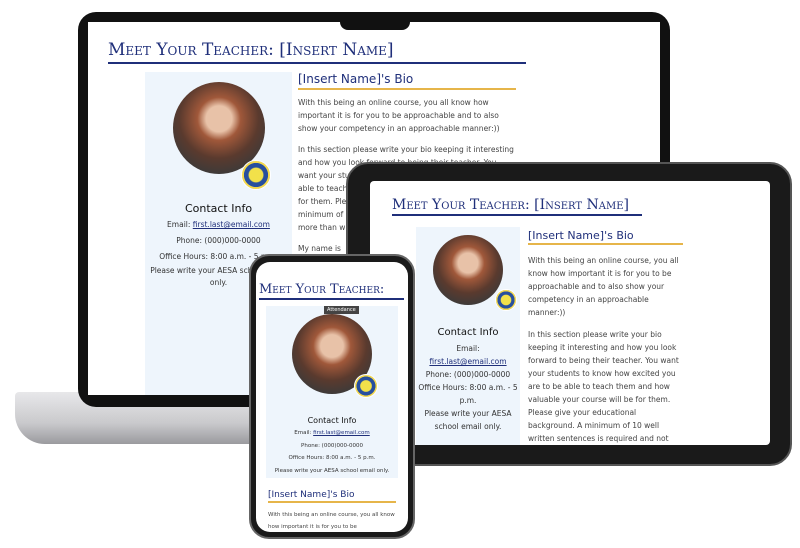 The image size is (800, 548). I want to click on attendance-tooltip: Attendance, so click(341, 310).